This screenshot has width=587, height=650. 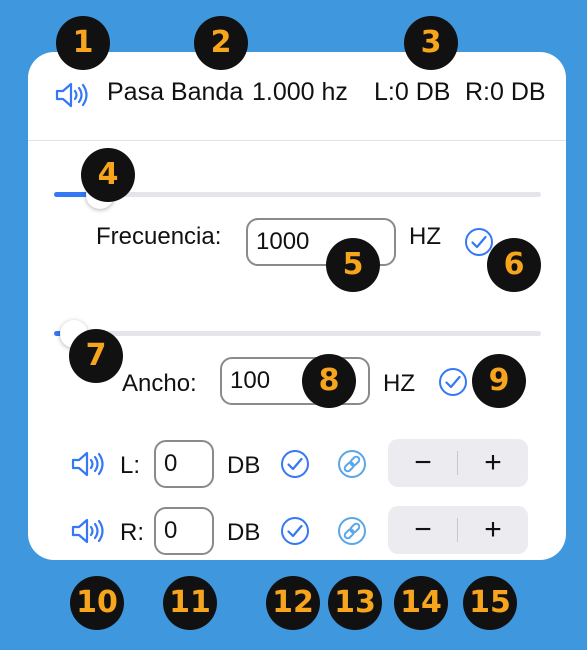 What do you see at coordinates (423, 530) in the screenshot?
I see `right-gain-decrement-button: −` at bounding box center [423, 530].